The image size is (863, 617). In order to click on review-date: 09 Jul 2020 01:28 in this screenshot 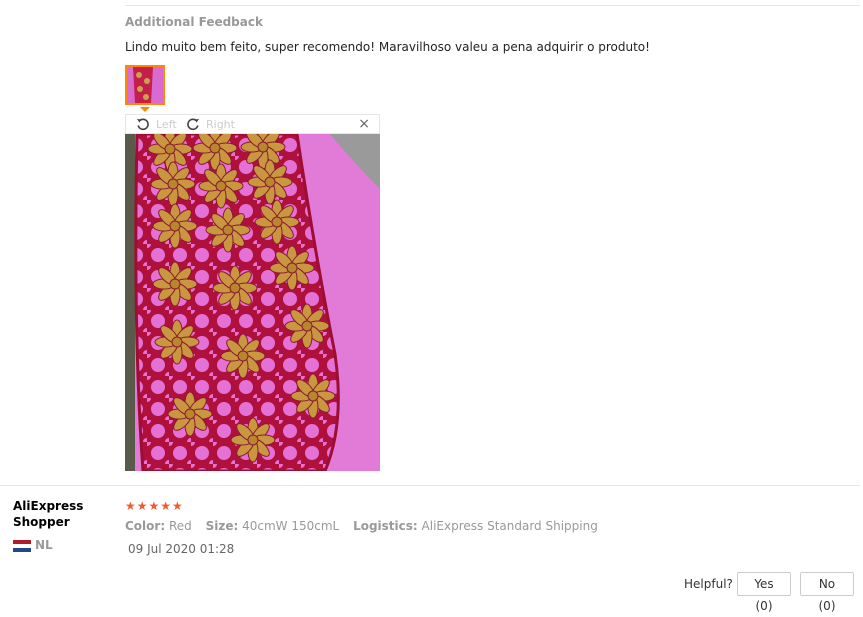, I will do `click(181, 549)`.